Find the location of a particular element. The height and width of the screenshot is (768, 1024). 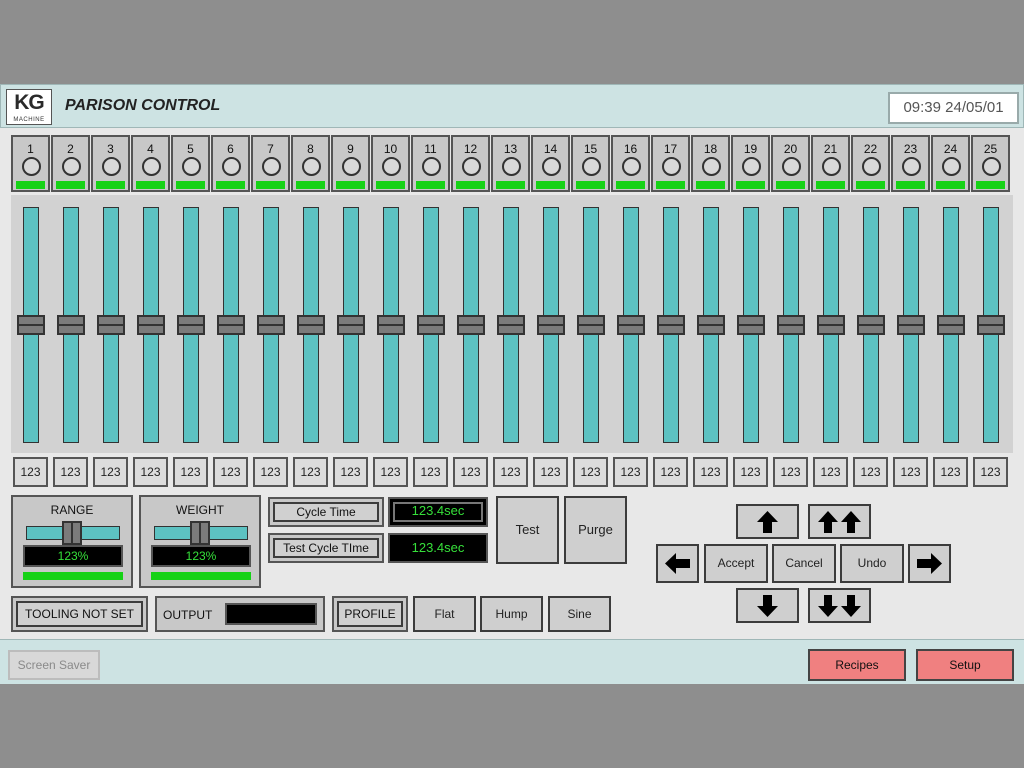

zone-5-value: 123 is located at coordinates (190, 472).